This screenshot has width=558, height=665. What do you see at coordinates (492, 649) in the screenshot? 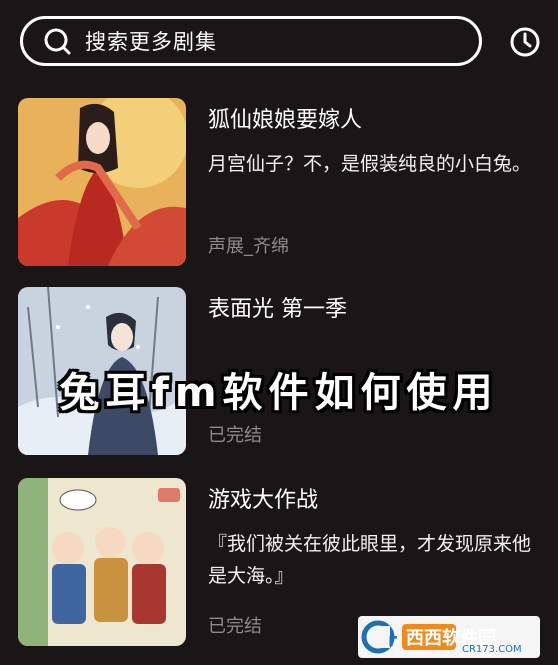
I see `watermark-site: CR173.COM` at bounding box center [492, 649].